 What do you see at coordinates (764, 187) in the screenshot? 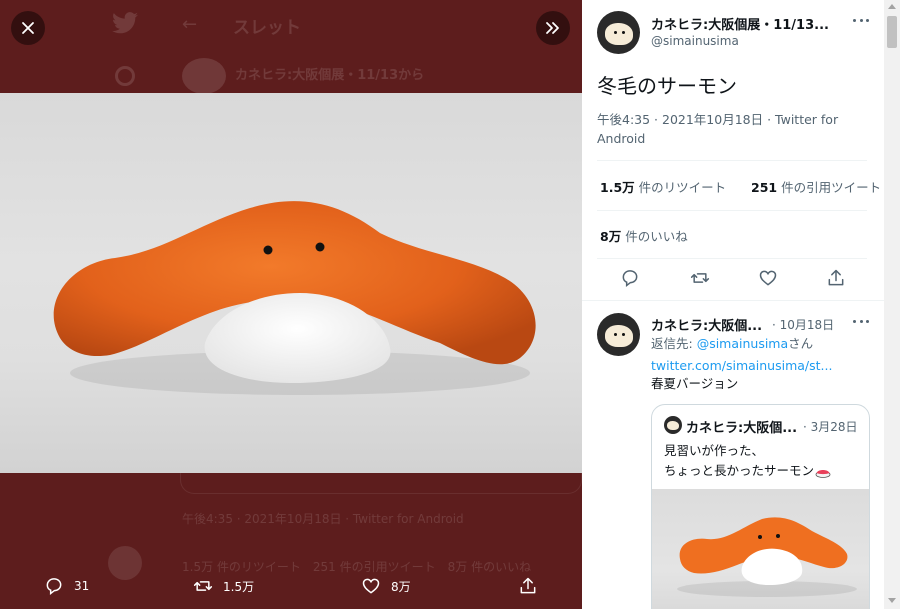
I see `quote-stat-value: 251` at bounding box center [764, 187].